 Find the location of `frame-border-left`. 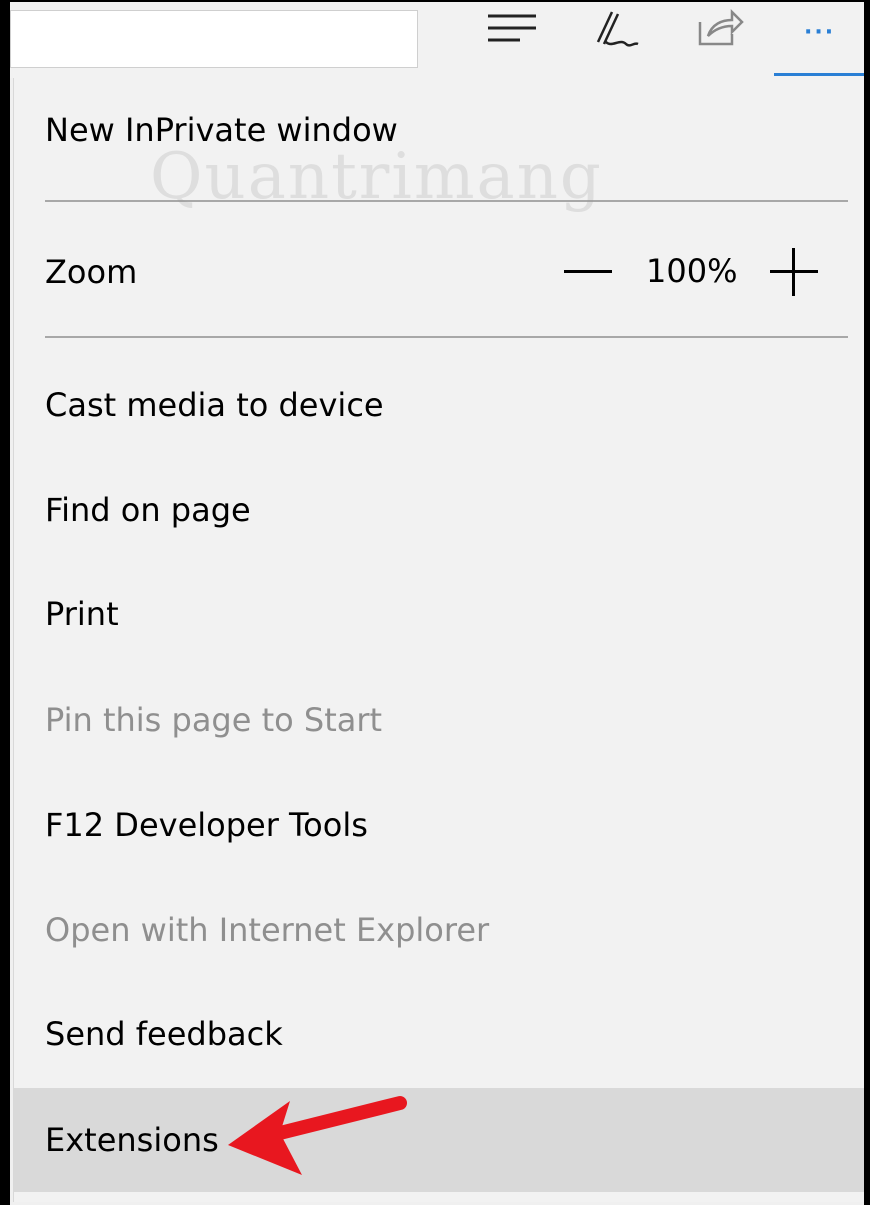

frame-border-left is located at coordinates (5, 602).